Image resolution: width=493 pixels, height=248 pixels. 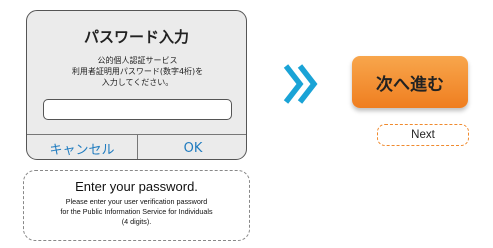 What do you see at coordinates (137, 109) in the screenshot?
I see `password-input` at bounding box center [137, 109].